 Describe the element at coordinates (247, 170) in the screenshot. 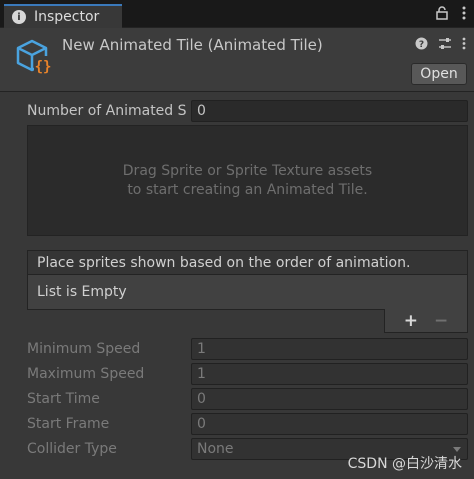

I see `drop-area-text-line1: Drag Sprite or Sprite Texture assets` at that location.